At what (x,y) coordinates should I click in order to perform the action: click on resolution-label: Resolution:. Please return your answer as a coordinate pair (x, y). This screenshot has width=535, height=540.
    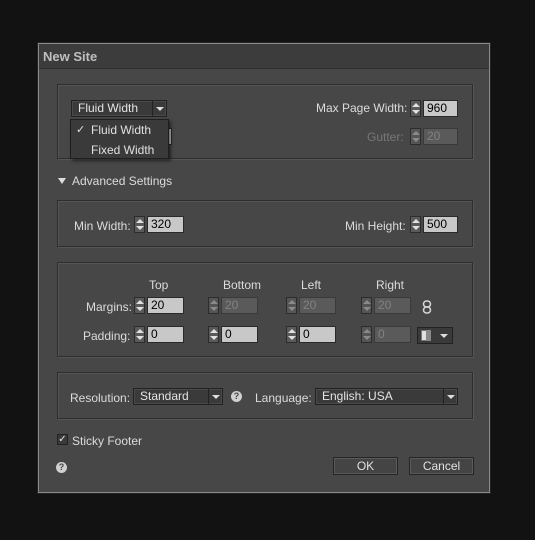
    Looking at the image, I should click on (100, 398).